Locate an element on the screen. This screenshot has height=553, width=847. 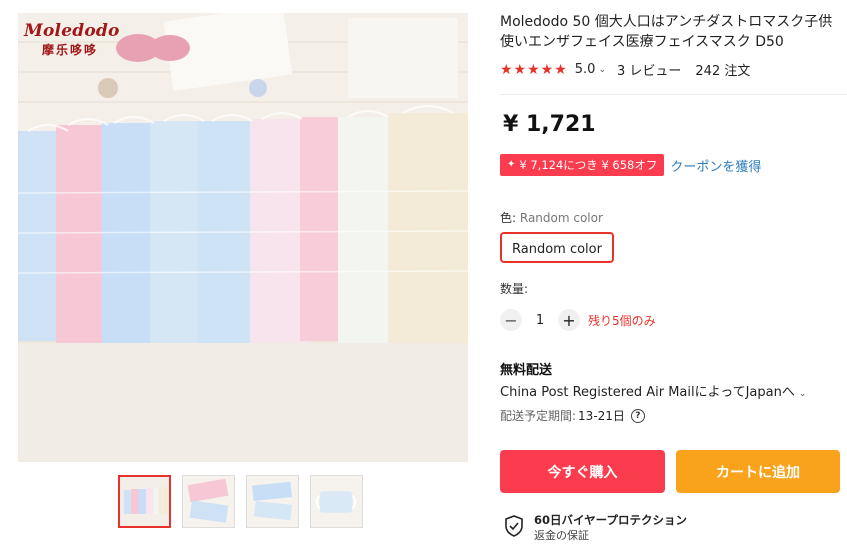
help-icon: ? is located at coordinates (637, 415).